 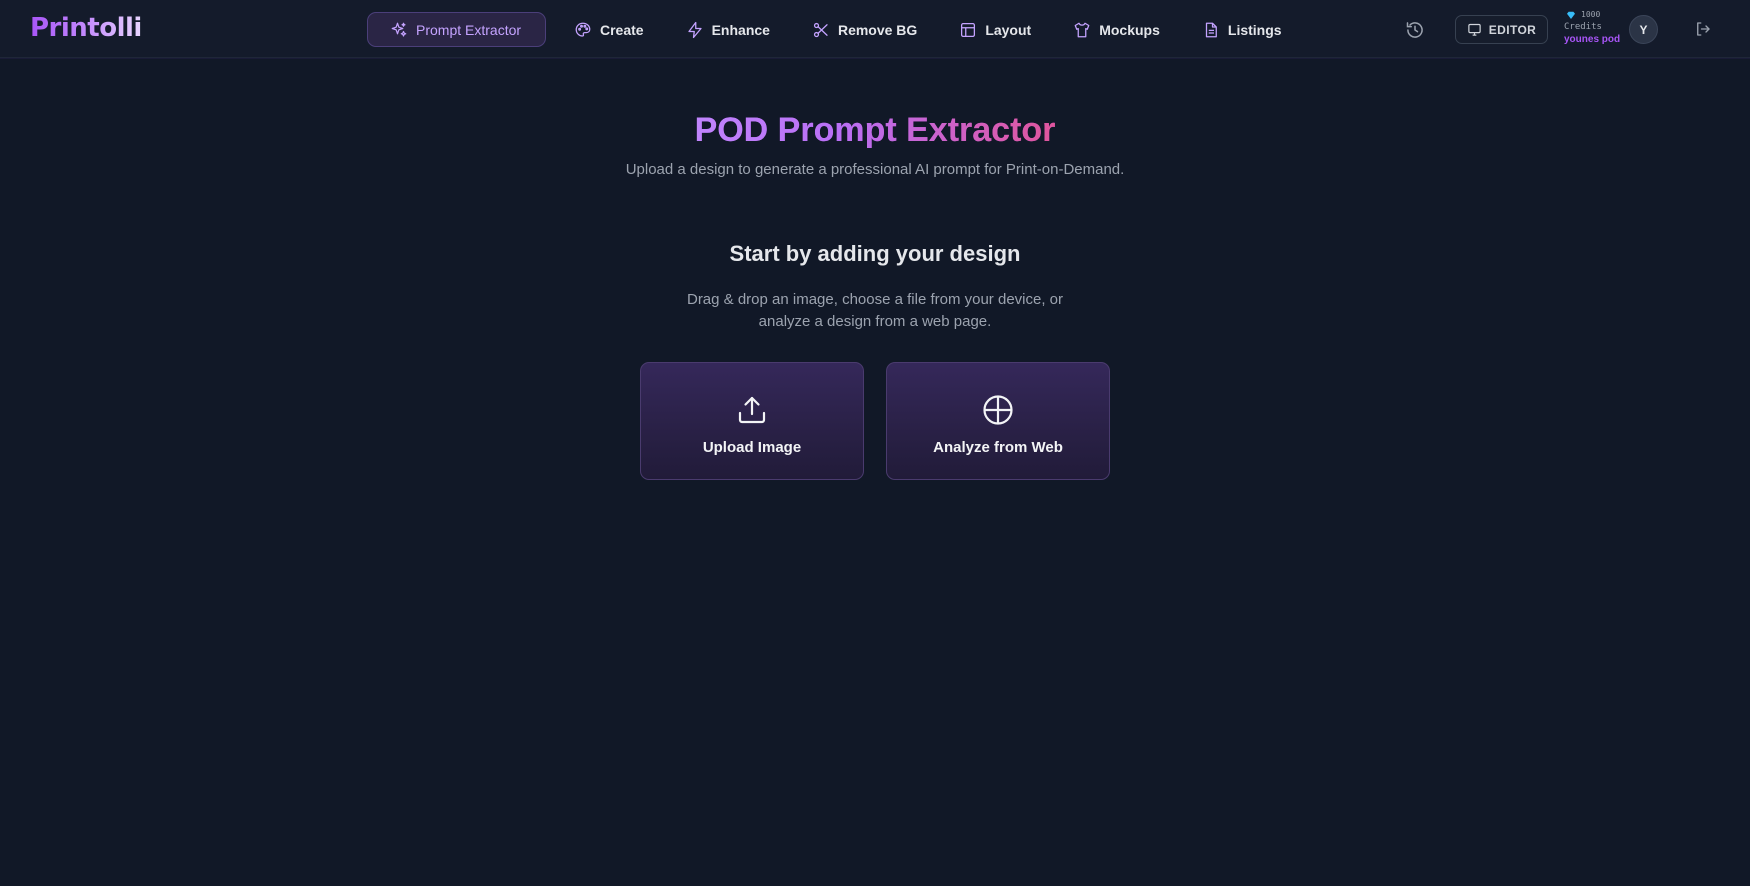 I want to click on app-logo: Printolli, so click(x=86, y=28).